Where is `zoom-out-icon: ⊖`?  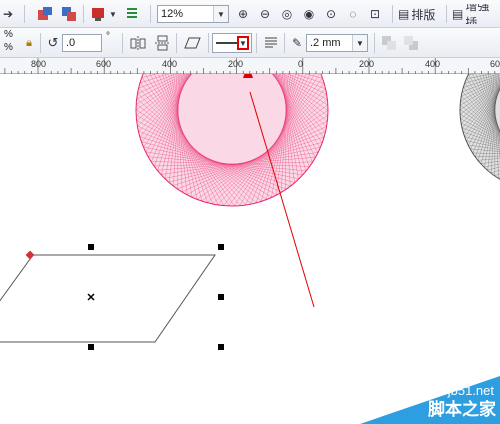
zoom-out-icon: ⊖ is located at coordinates (265, 14).